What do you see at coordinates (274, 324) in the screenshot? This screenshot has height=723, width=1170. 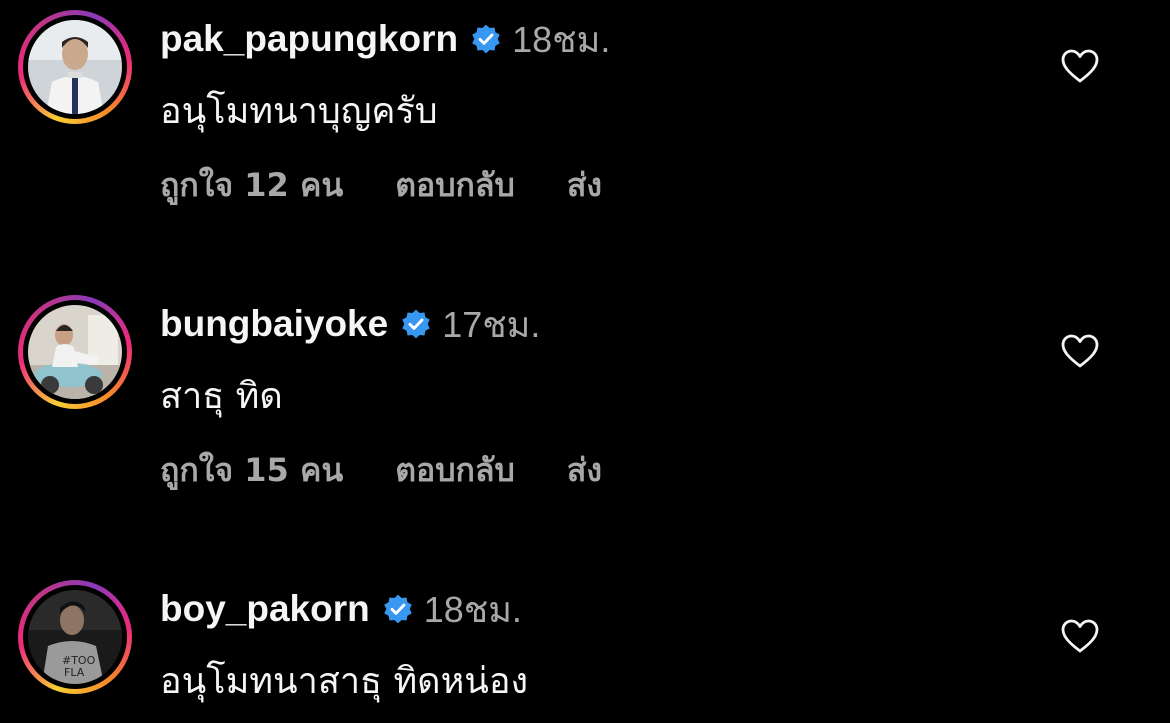 I see `comment-username: bungbaiyoke` at bounding box center [274, 324].